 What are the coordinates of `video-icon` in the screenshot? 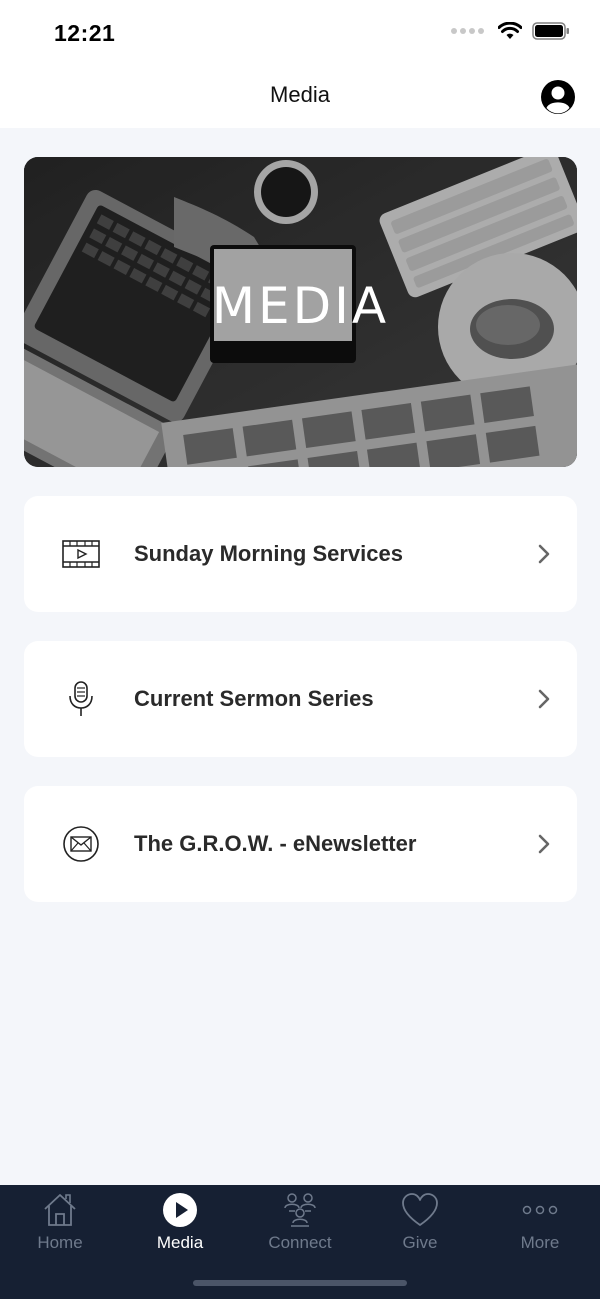 It's located at (81, 554).